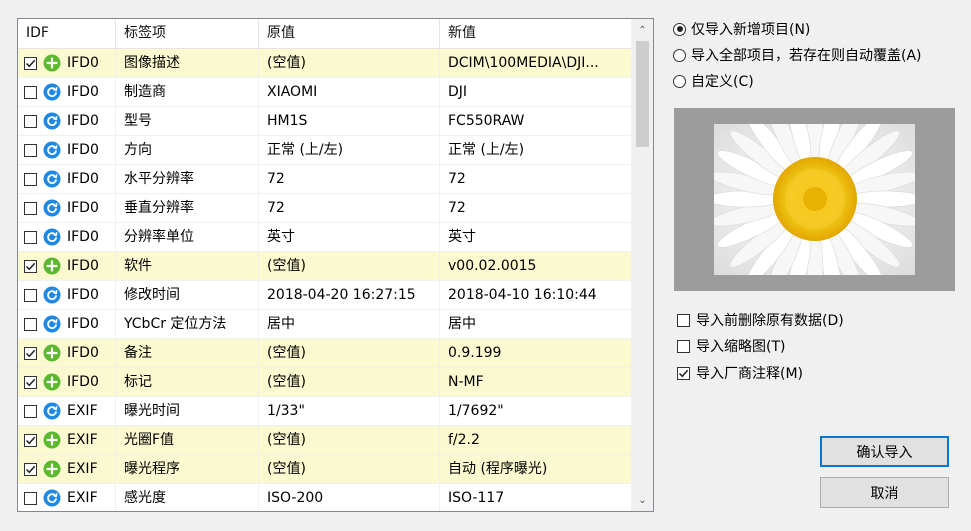 The height and width of the screenshot is (531, 971). I want to click on table-row: IFD0 方向 正常 (上/左) 正常 (上/左), so click(325, 150).